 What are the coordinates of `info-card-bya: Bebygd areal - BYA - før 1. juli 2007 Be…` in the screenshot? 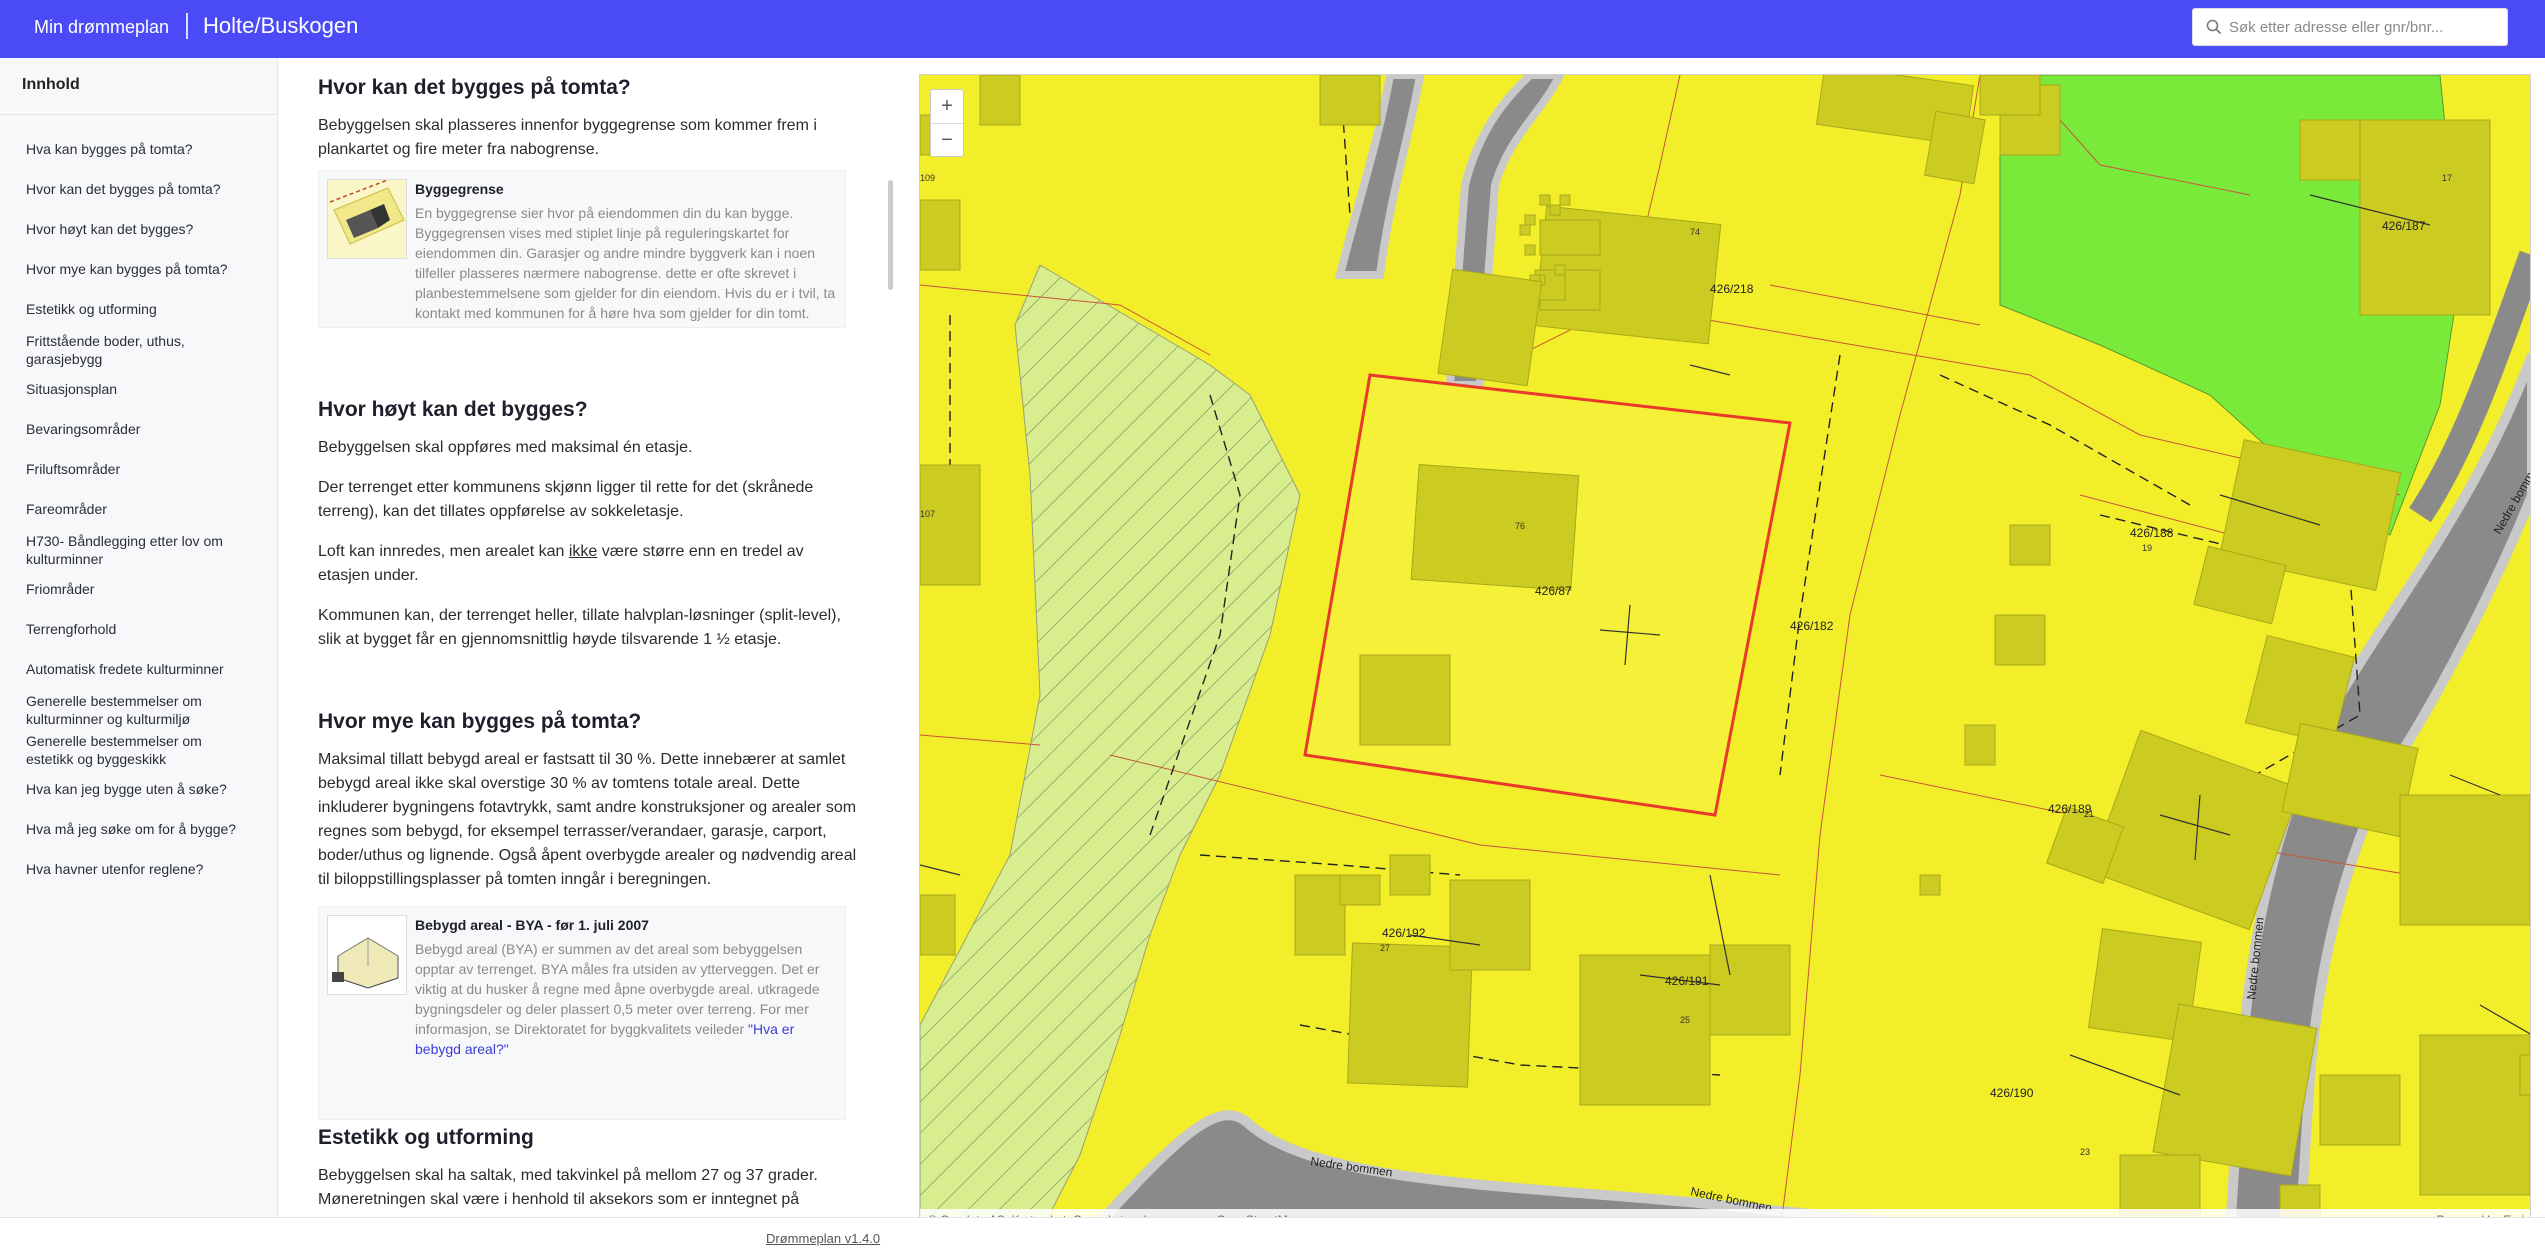 It's located at (582, 1013).